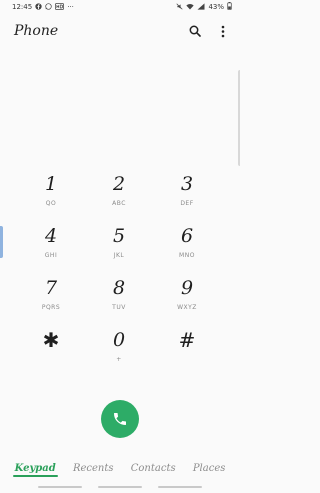 This screenshot has height=493, width=320. I want to click on key-8: 8 TUV, so click(119, 300).